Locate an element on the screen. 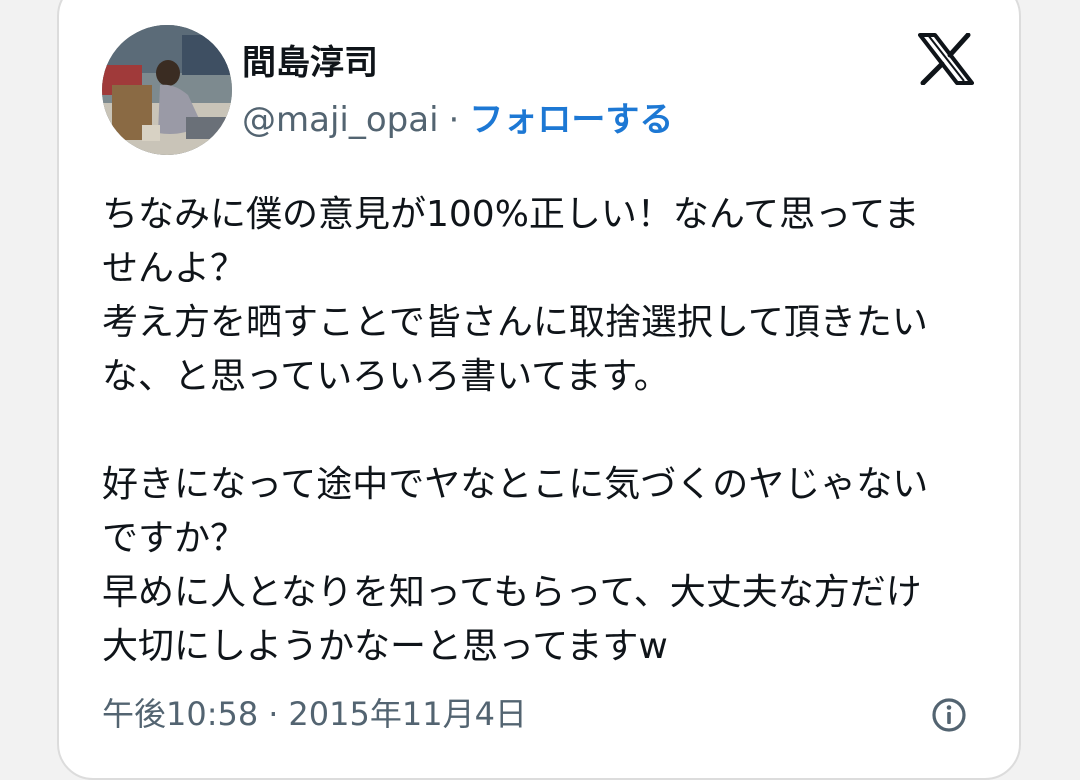 This screenshot has height=780, width=1080. display-name: 間島淳司 is located at coordinates (310, 63).